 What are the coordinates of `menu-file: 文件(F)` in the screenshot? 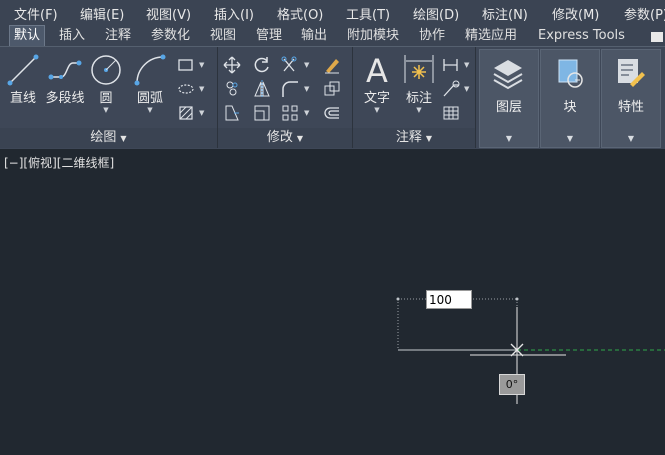 It's located at (36, 13).